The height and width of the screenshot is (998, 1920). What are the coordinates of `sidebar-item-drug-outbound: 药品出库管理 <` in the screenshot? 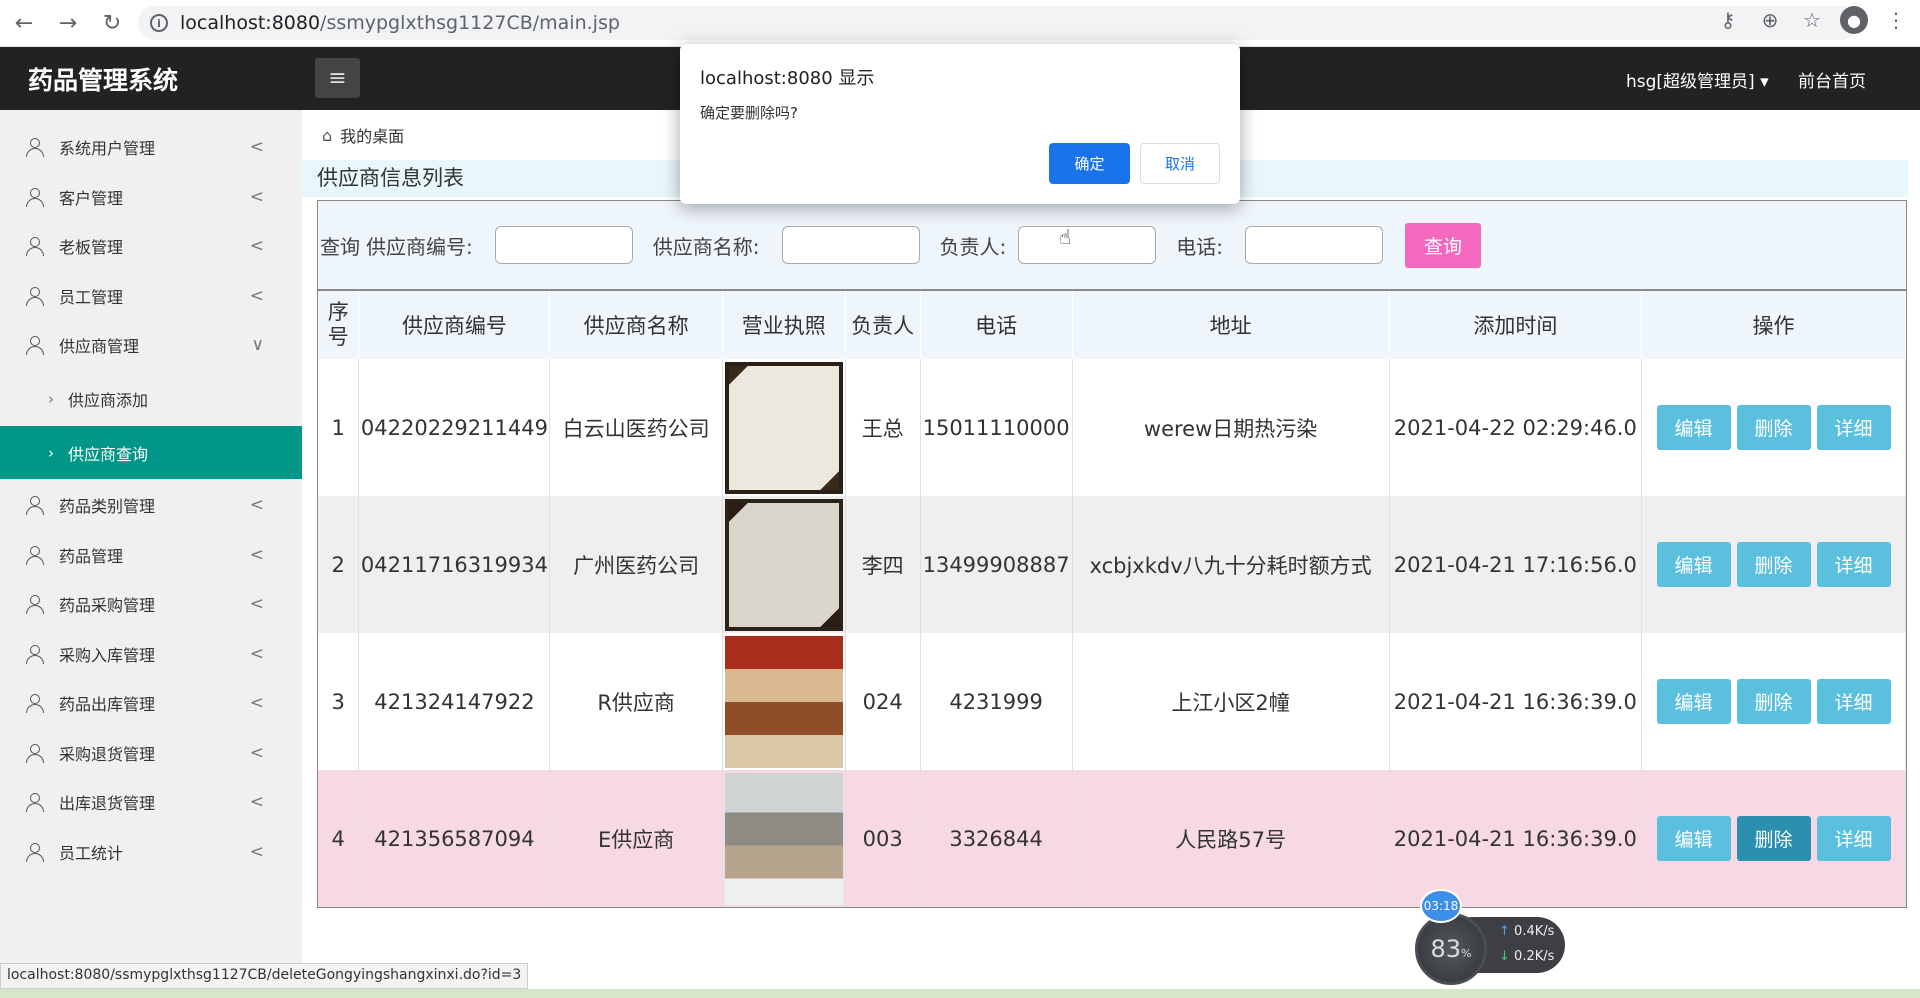 It's located at (151, 702).